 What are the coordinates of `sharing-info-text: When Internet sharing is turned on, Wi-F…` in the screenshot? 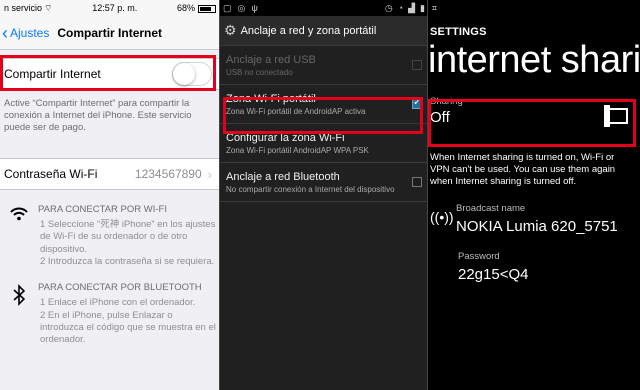 It's located at (523, 169).